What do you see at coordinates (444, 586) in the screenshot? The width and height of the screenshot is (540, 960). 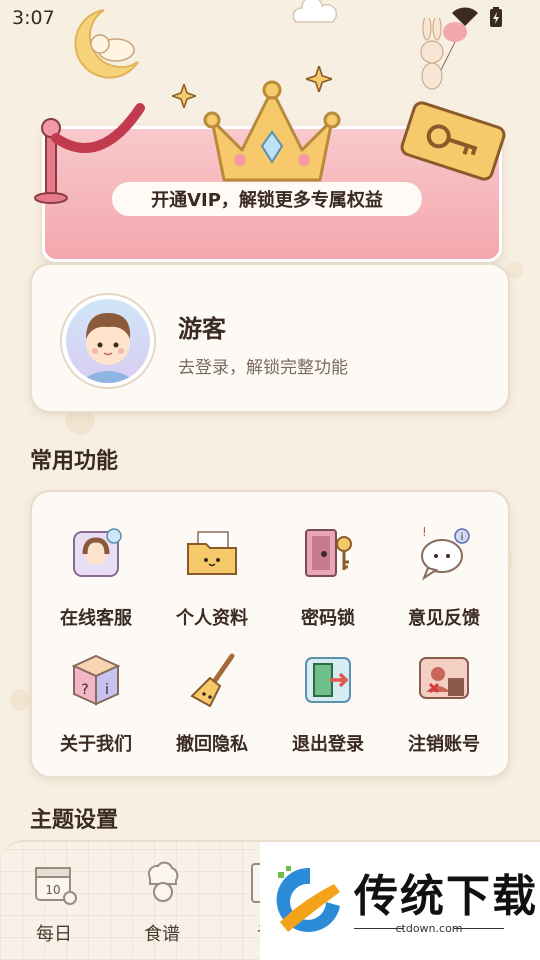 I see `func-feedback: i ! 意见反馈` at bounding box center [444, 586].